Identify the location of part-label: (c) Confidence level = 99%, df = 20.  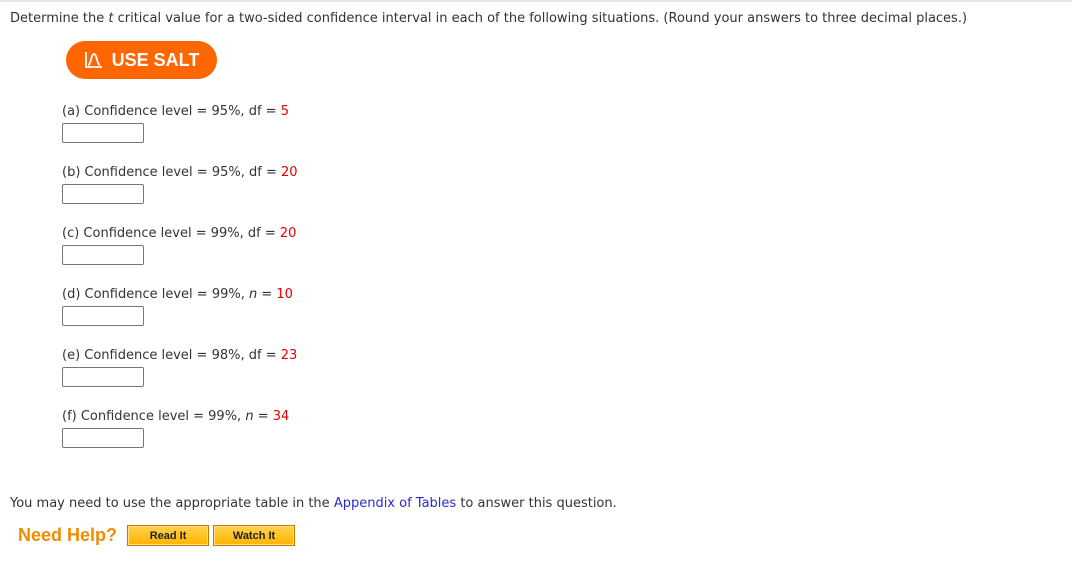
(179, 233).